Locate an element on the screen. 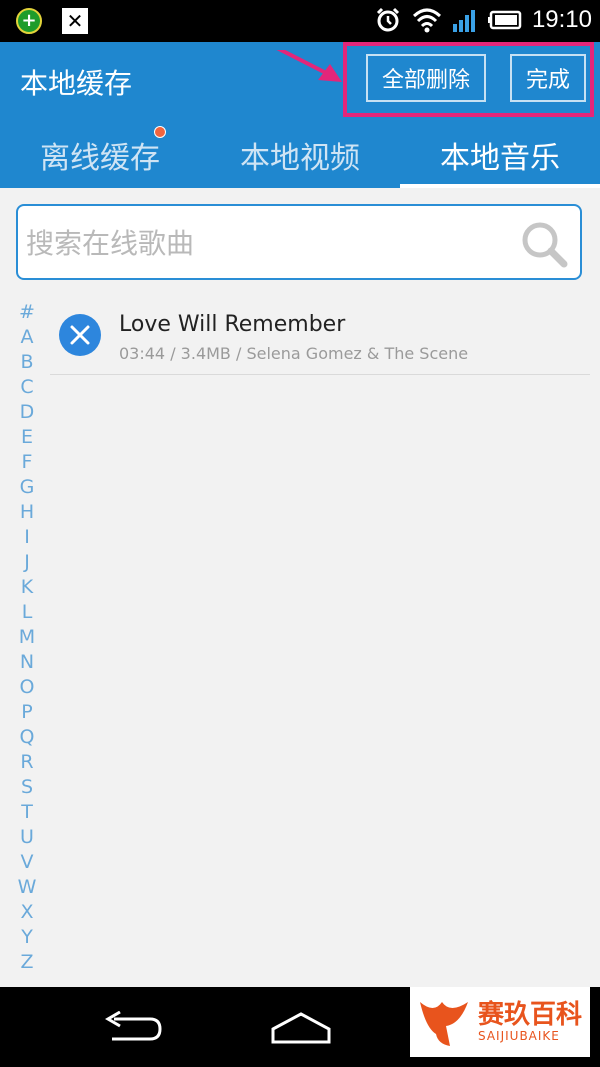 This screenshot has width=600, height=1067. tab-bar: 离线缓存 本地视频 本地音乐 is located at coordinates (300, 155).